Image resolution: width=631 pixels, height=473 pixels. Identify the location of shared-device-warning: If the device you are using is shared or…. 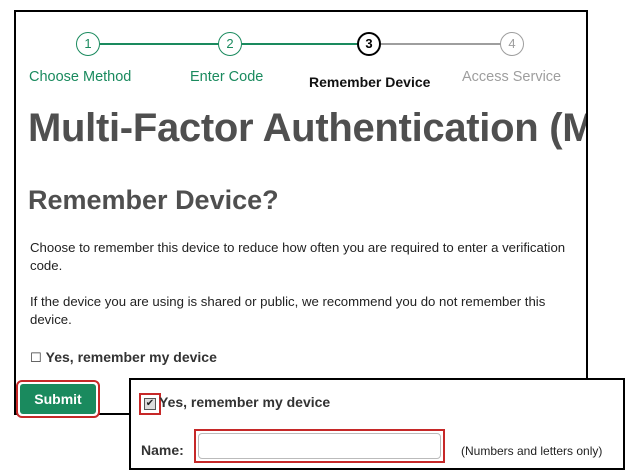
(288, 310).